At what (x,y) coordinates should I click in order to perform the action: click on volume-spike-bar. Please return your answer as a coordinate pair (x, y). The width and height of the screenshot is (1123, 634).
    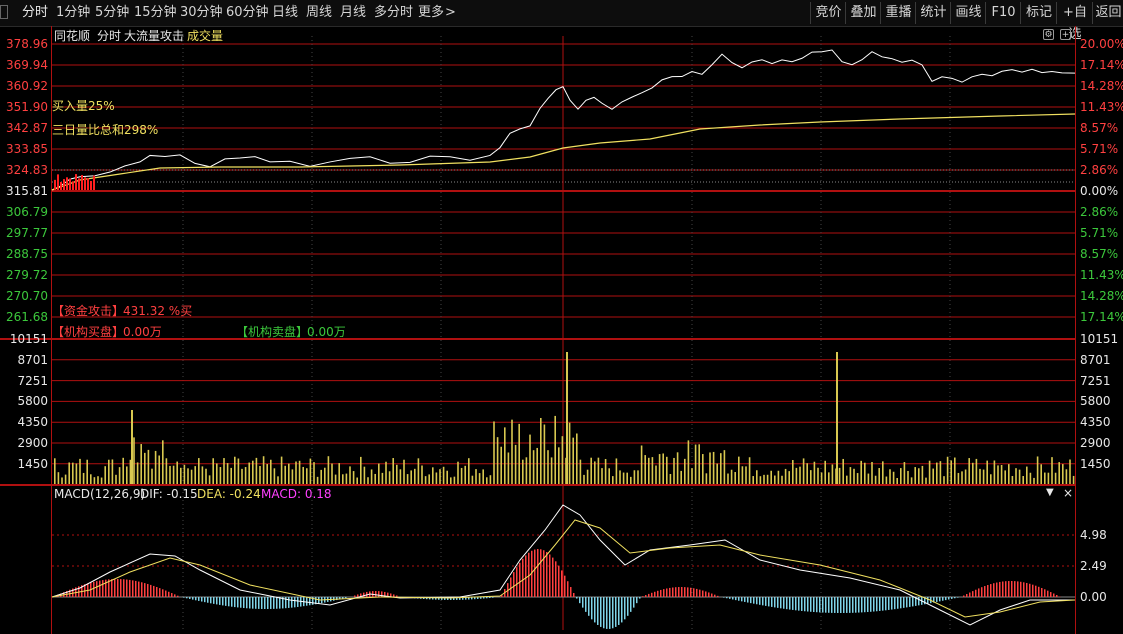
    Looking at the image, I should click on (837, 418).